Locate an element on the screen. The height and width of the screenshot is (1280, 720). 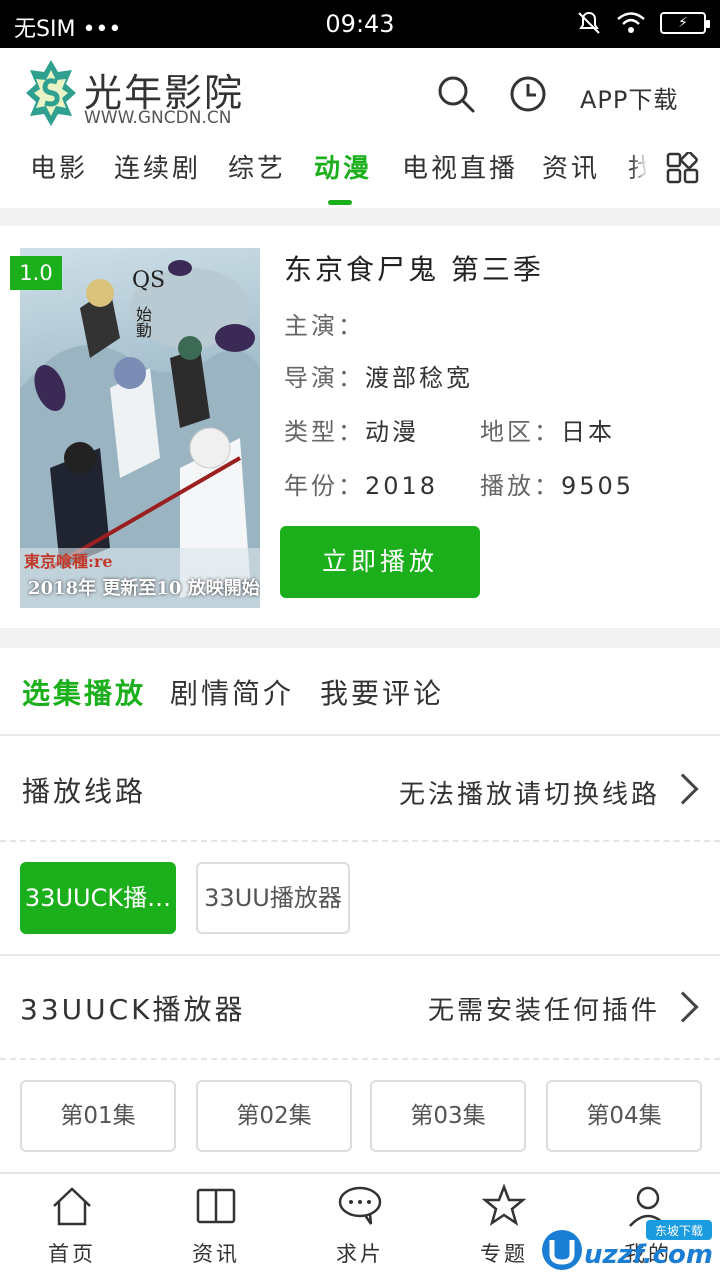
bottom-nav-request: 求片 is located at coordinates (360, 1227).